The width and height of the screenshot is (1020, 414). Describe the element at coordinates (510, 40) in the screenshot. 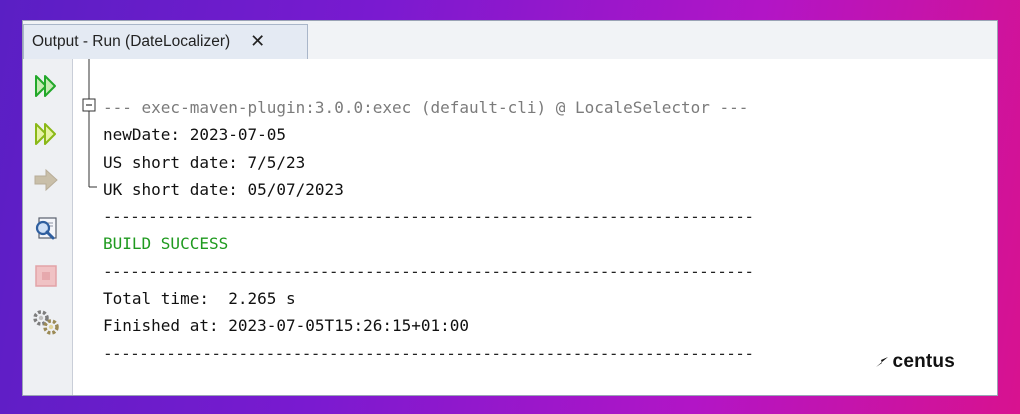

I see `tab-bar: Output - Run (DateLocalizer) ✕` at that location.